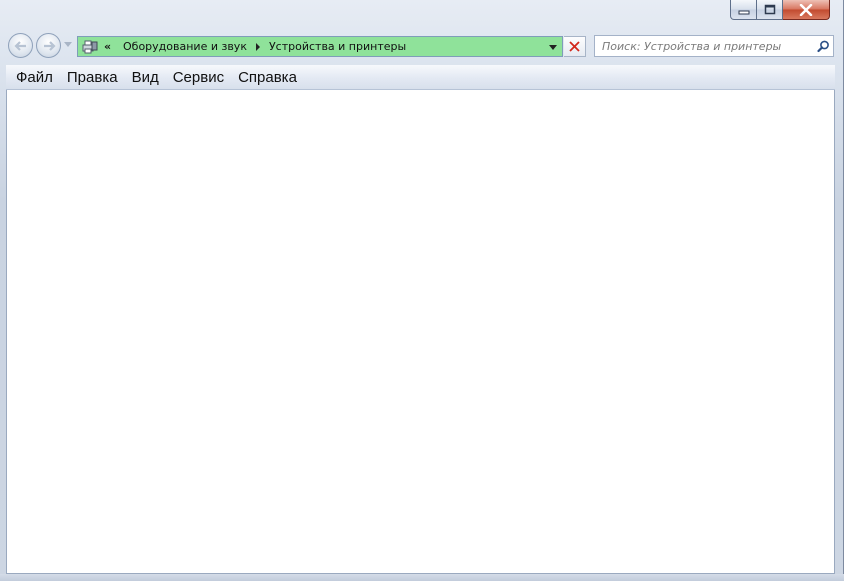 This screenshot has height=581, width=844. Describe the element at coordinates (92, 77) in the screenshot. I see `menu-edit: Правка` at that location.